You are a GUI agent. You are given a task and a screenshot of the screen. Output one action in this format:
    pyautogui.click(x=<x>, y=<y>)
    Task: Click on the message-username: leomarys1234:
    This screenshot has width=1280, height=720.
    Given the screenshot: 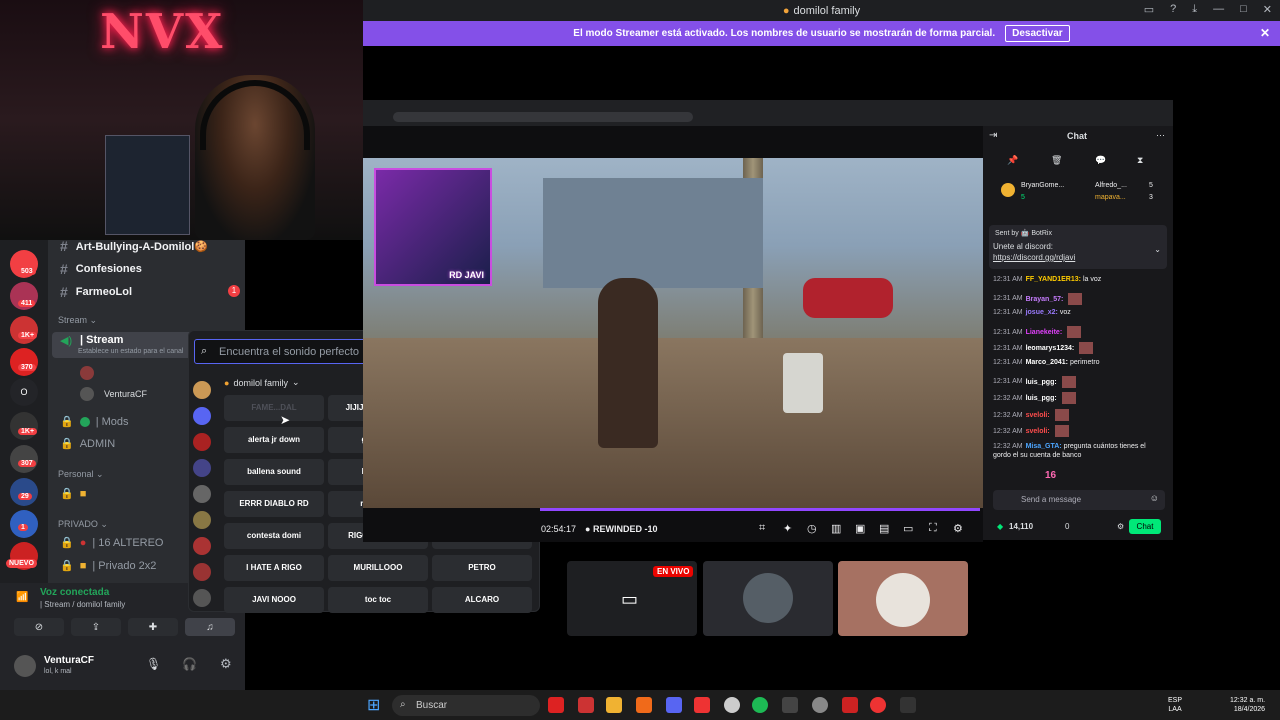 What is the action you would take?
    pyautogui.click(x=1050, y=348)
    